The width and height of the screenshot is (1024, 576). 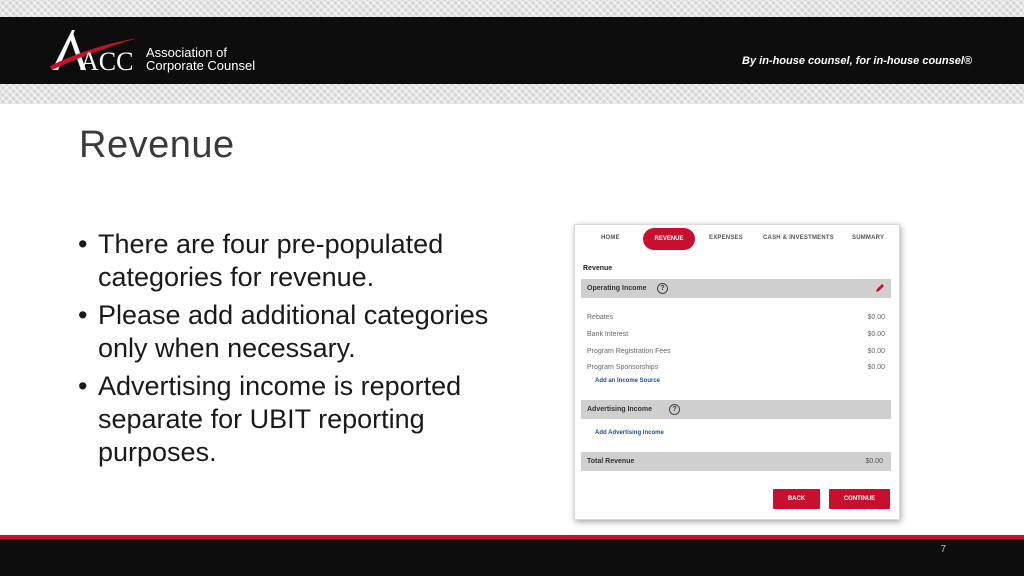 I want to click on row-value-sponsorships: $0.00, so click(x=876, y=367).